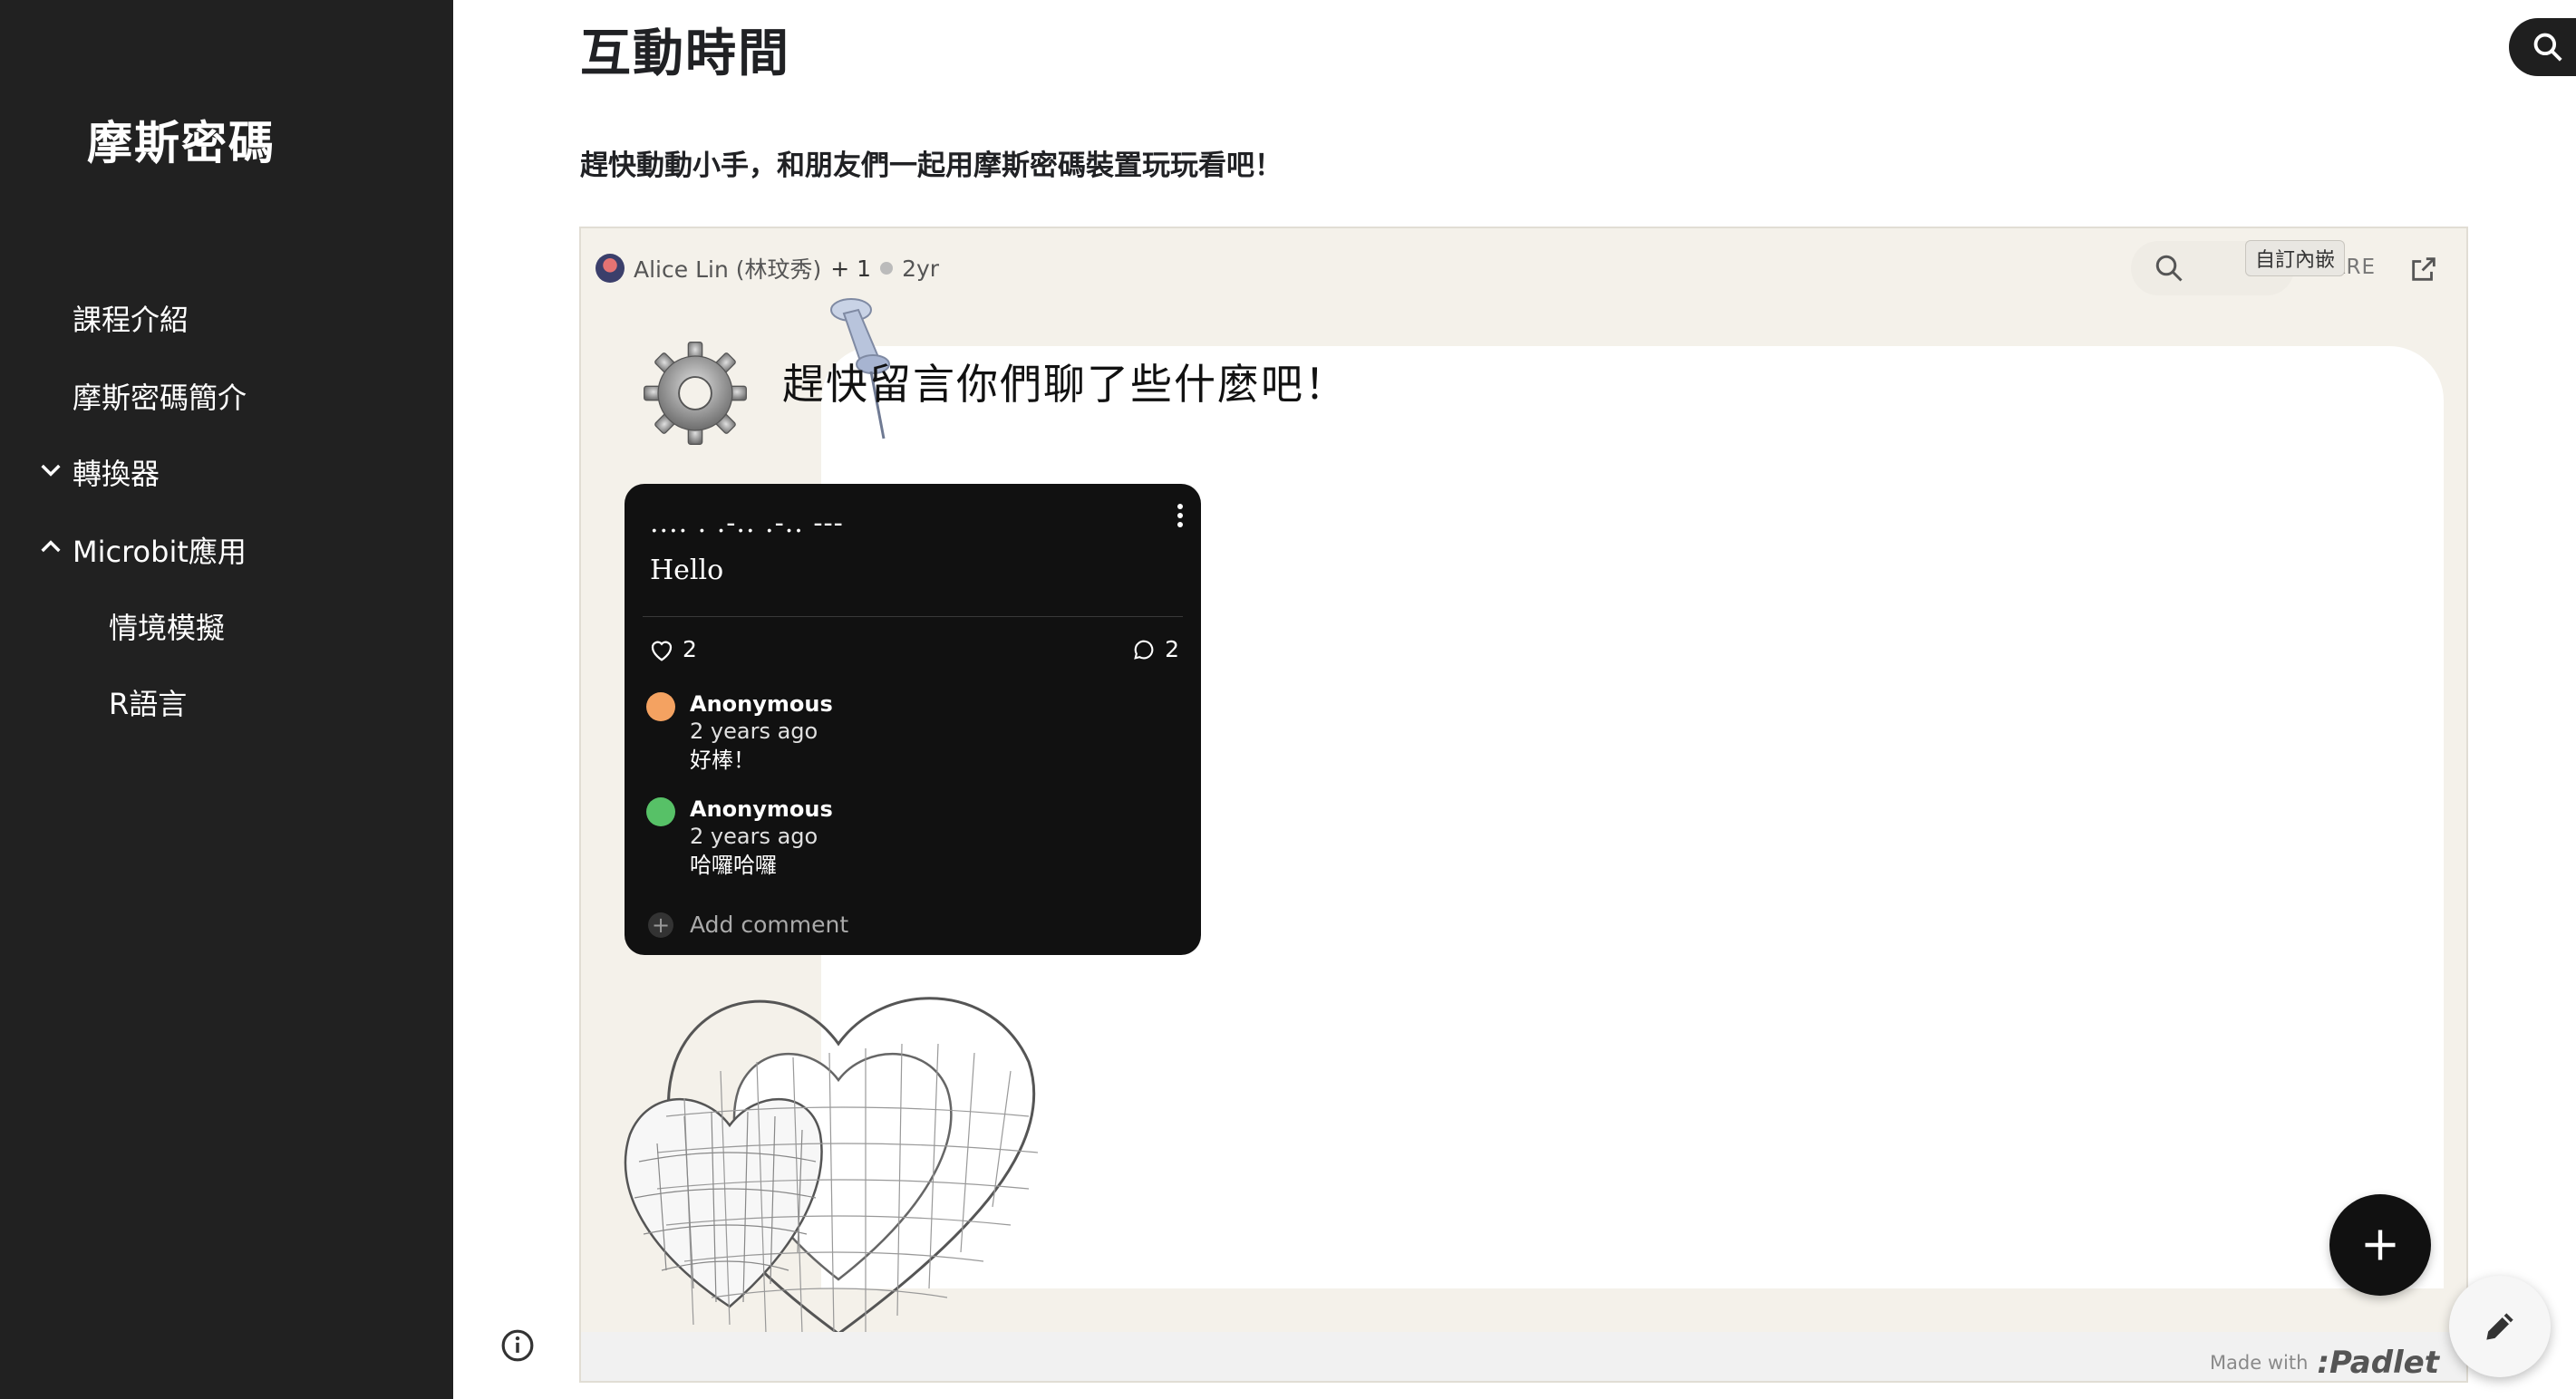 This screenshot has height=1399, width=2576. What do you see at coordinates (1523, 1357) in the screenshot?
I see `embed-footer` at bounding box center [1523, 1357].